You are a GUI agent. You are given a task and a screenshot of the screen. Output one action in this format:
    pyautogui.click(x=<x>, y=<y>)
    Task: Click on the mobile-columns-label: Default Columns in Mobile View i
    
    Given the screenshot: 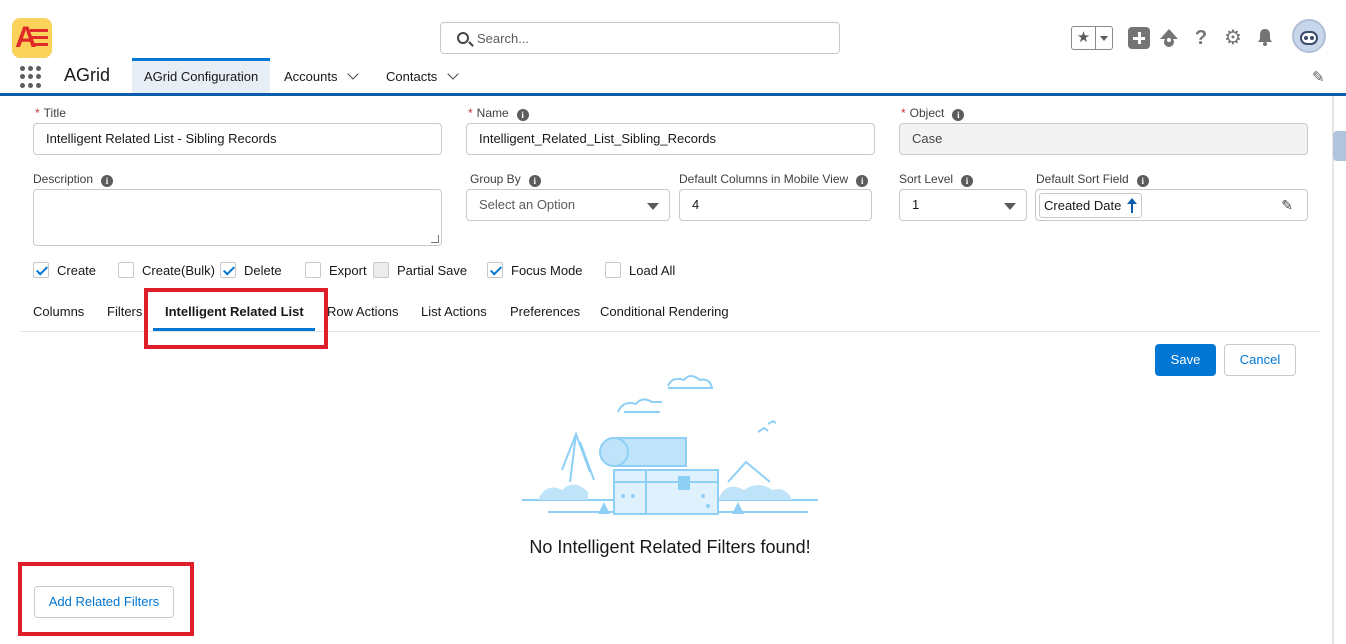 What is the action you would take?
    pyautogui.click(x=774, y=179)
    